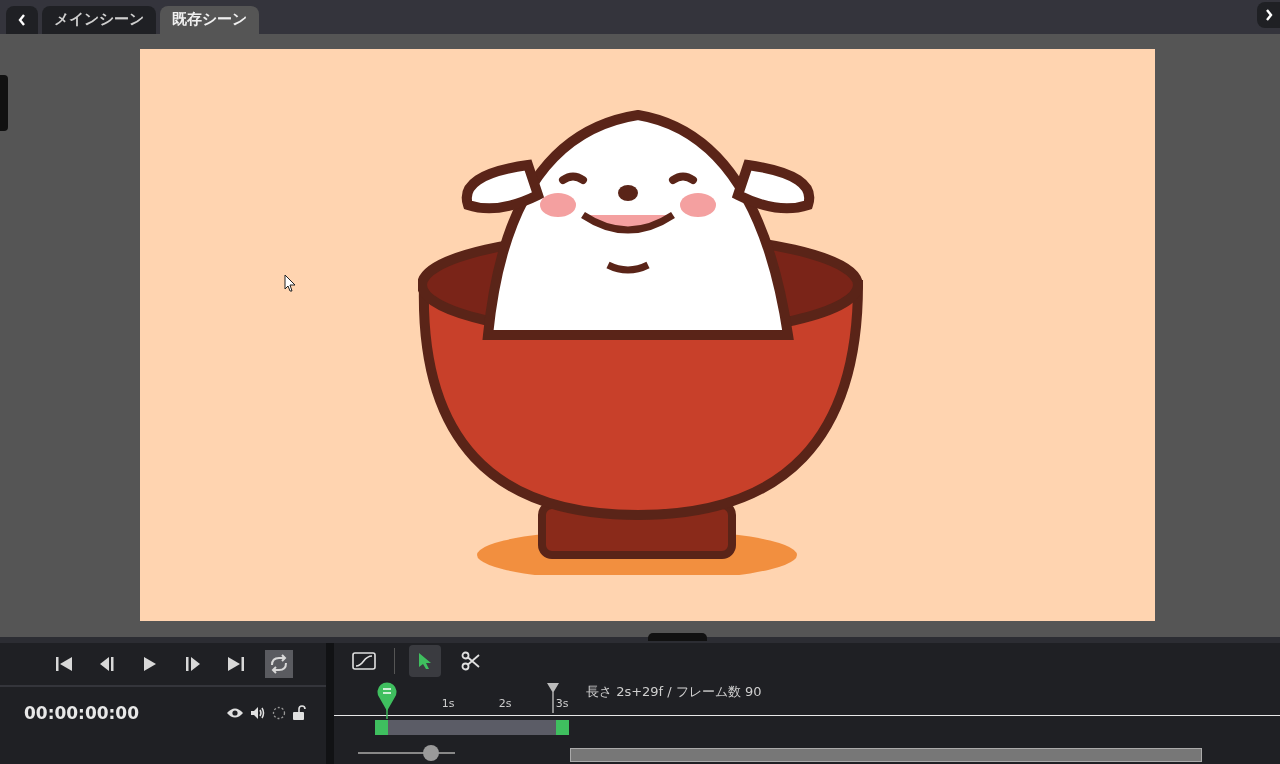 The height and width of the screenshot is (764, 1280). I want to click on duration-info: 長さ 2s+29f / フレーム数 90, so click(674, 692).